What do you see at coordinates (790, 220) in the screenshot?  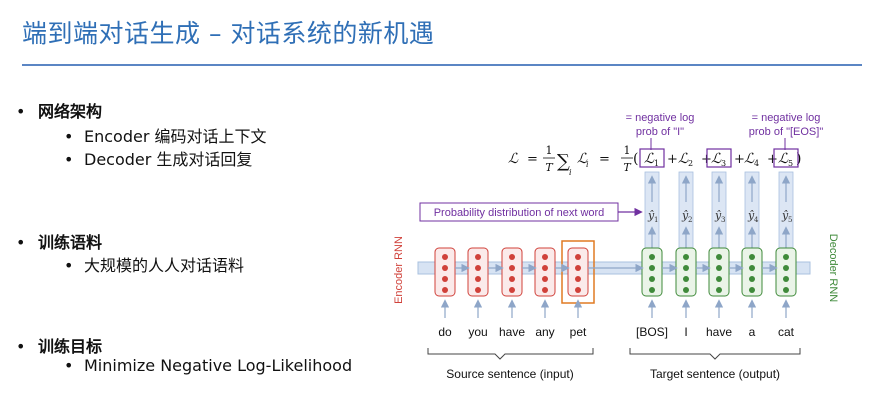 I see `yhat-sub: 5` at bounding box center [790, 220].